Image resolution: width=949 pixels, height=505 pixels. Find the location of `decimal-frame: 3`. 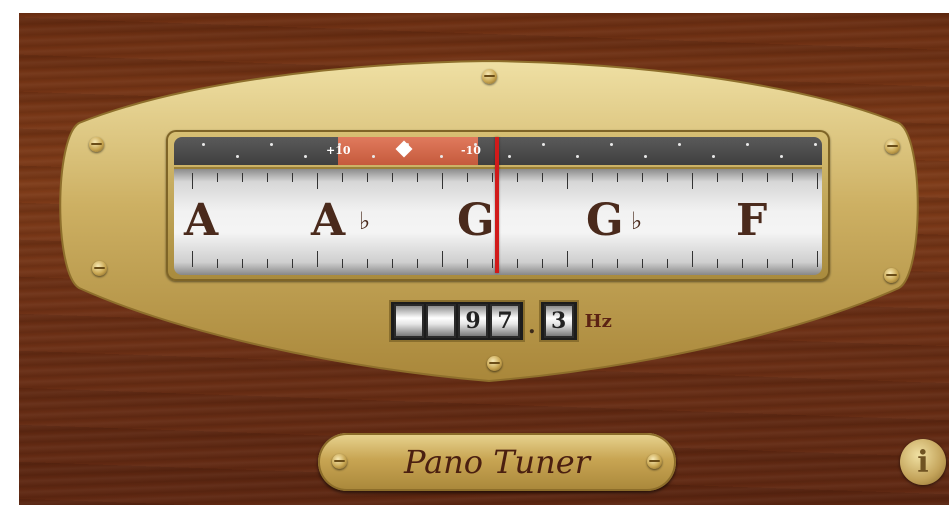

decimal-frame: 3 is located at coordinates (558, 321).